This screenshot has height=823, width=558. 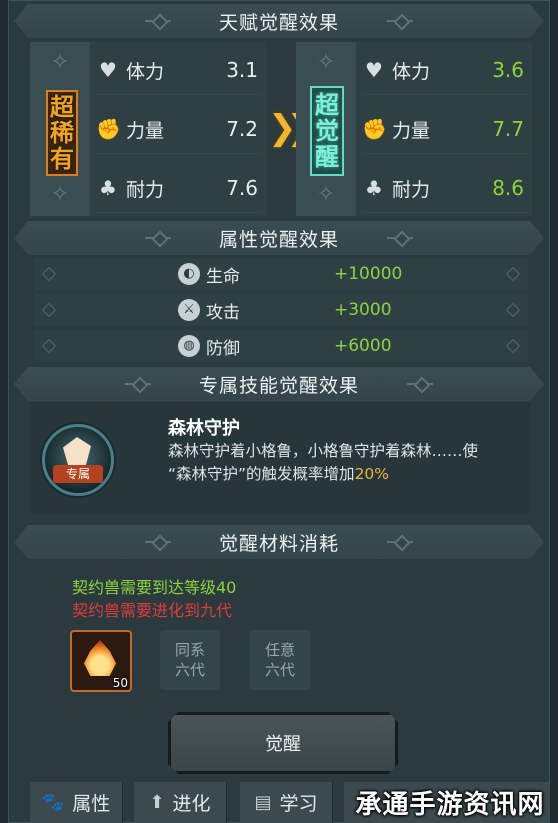 I want to click on materials-section-title: 觉醒材料消耗, so click(x=278, y=543).